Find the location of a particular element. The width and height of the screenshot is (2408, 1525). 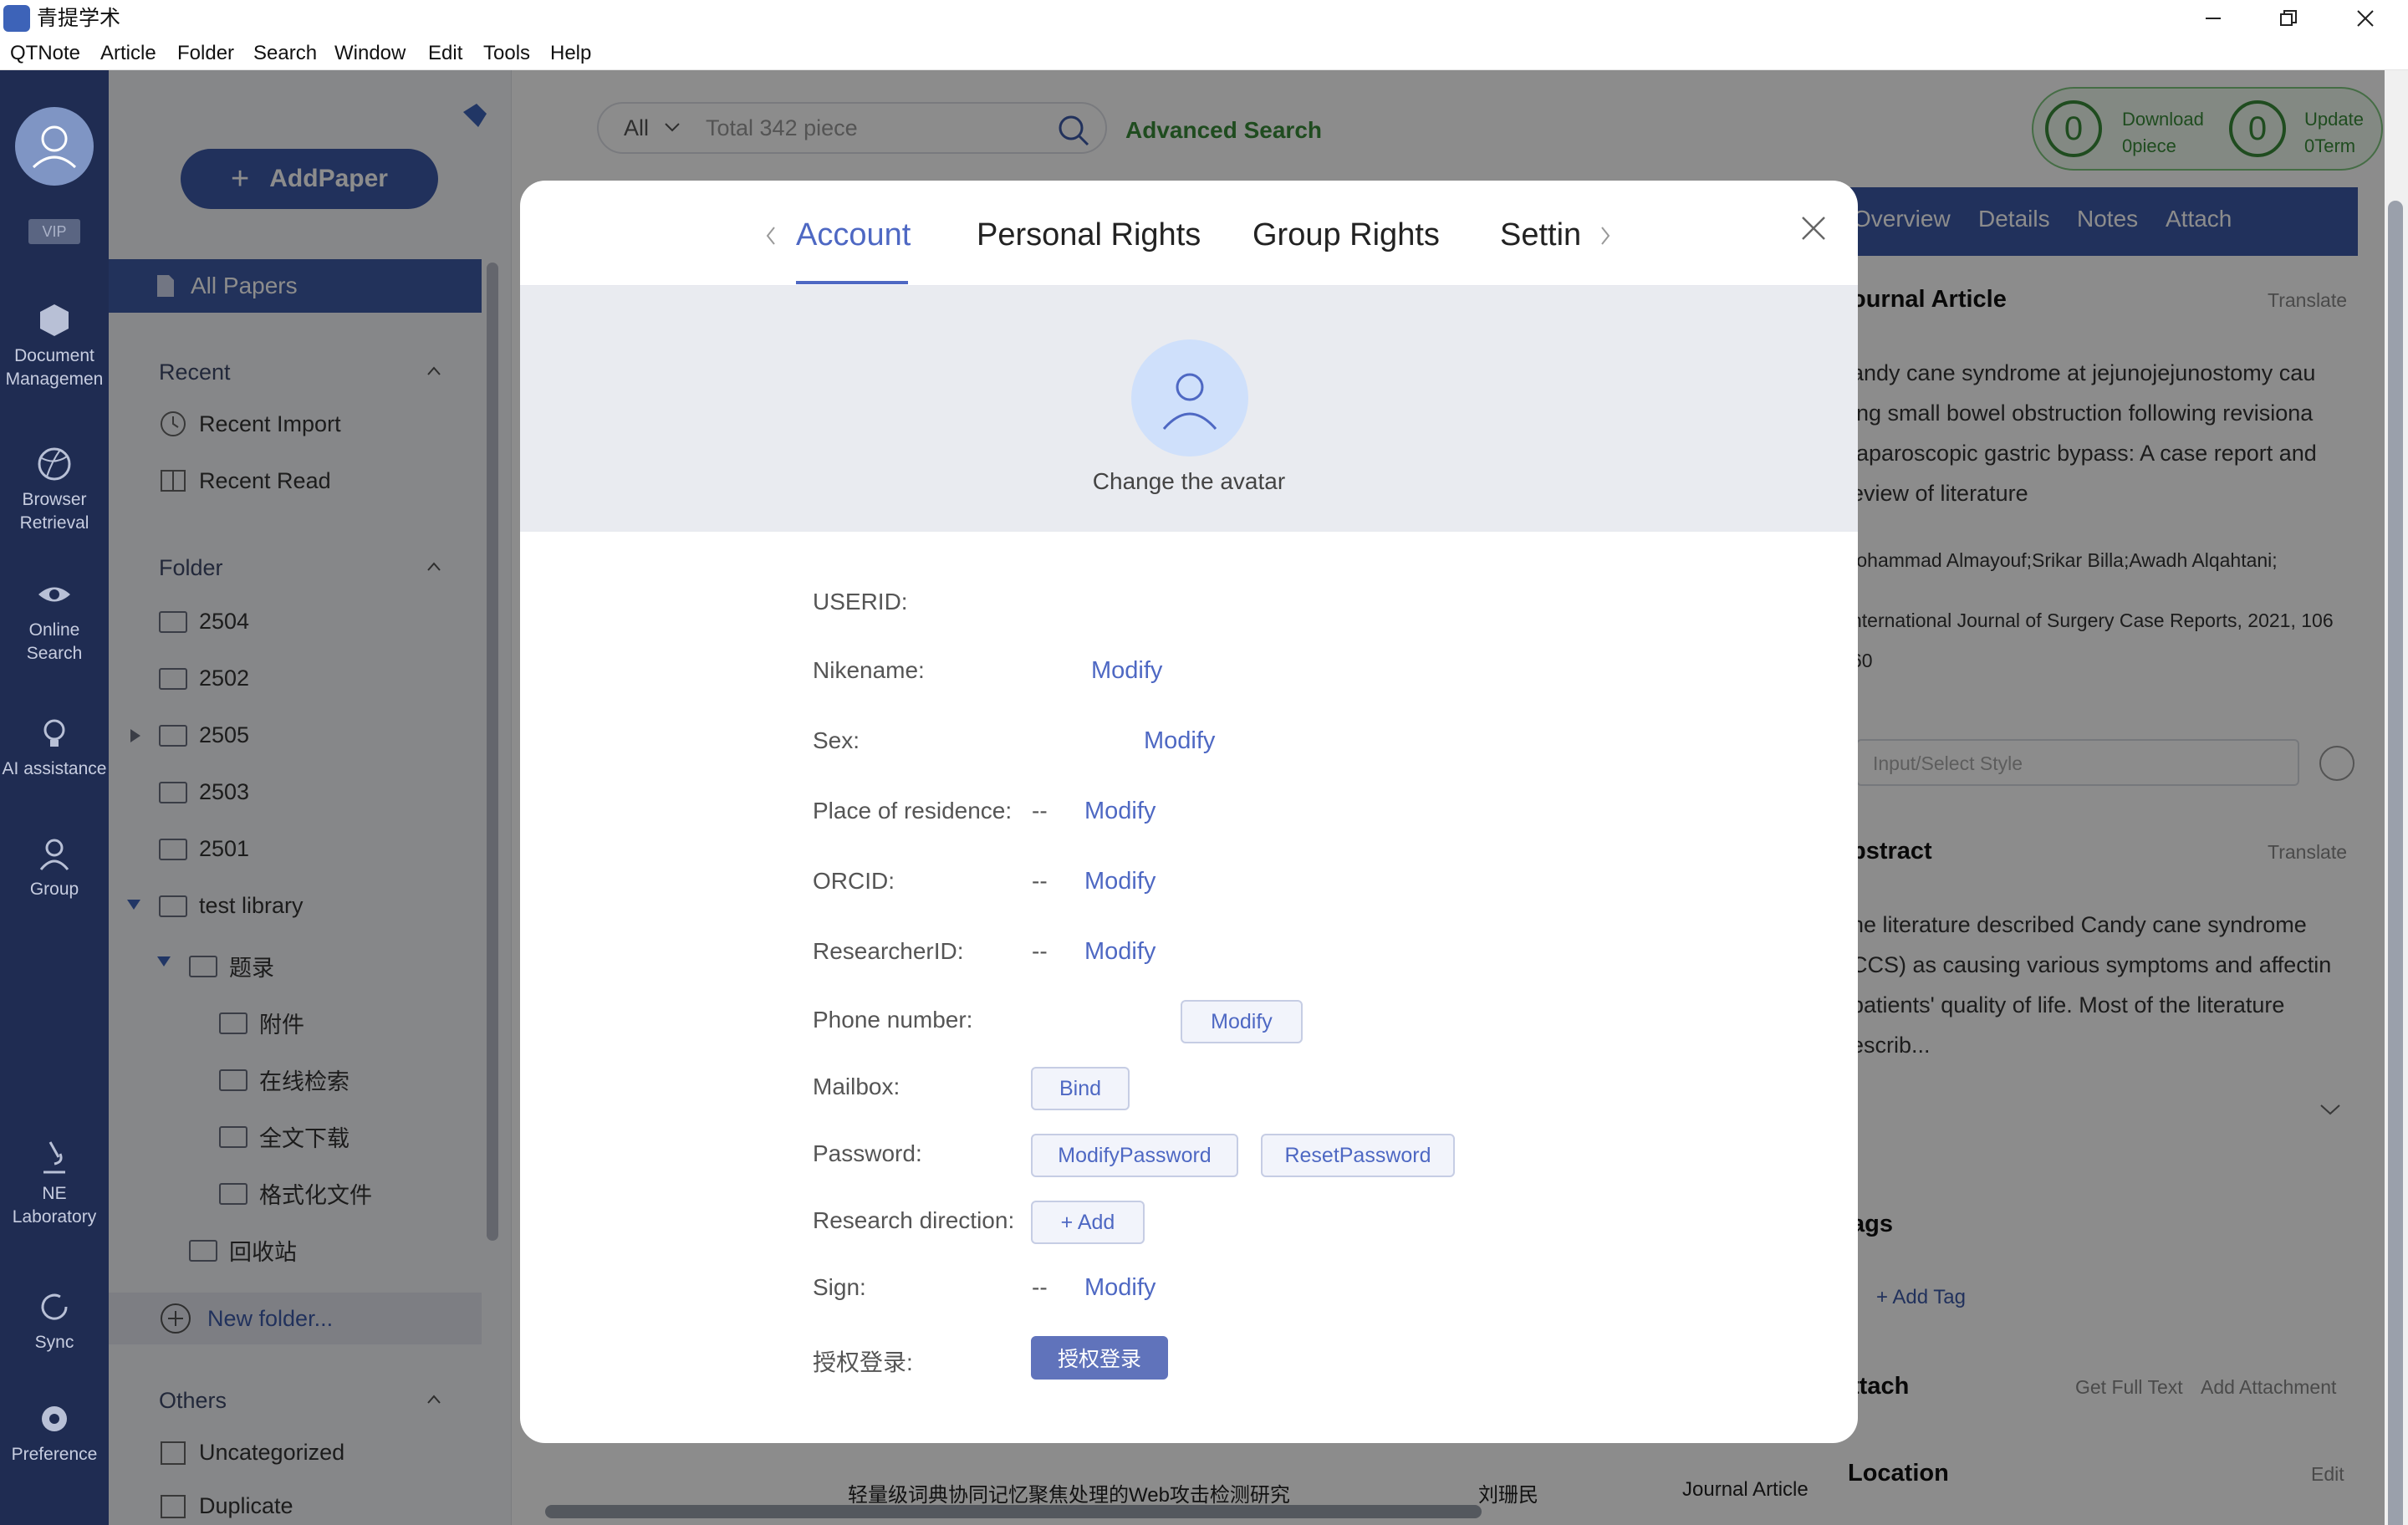

password-label: Password: is located at coordinates (868, 1153).